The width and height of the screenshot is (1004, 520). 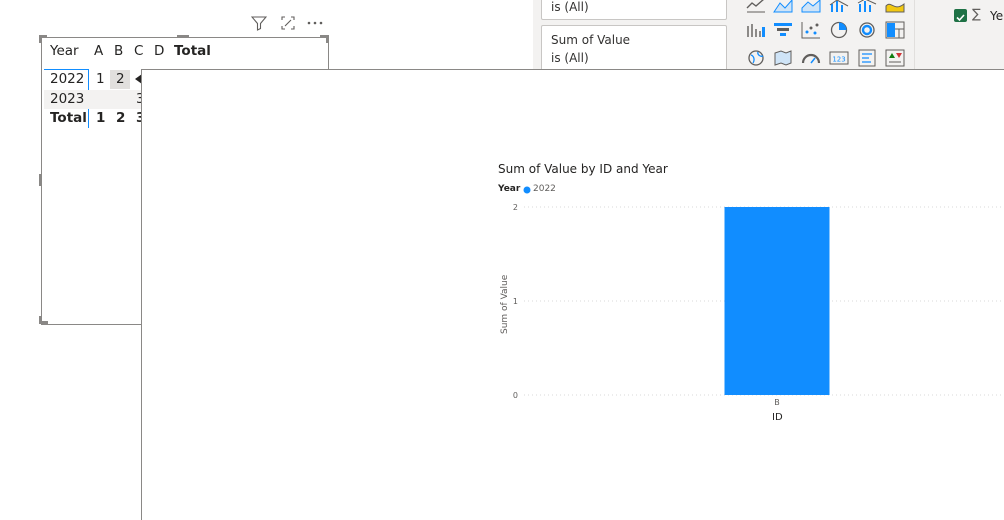 What do you see at coordinates (783, 58) in the screenshot?
I see `filled-map-icon` at bounding box center [783, 58].